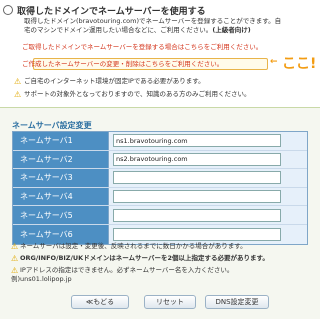 This screenshot has height=319, width=320. I want to click on nameserver-label: ネームサーバ6, so click(61, 234).